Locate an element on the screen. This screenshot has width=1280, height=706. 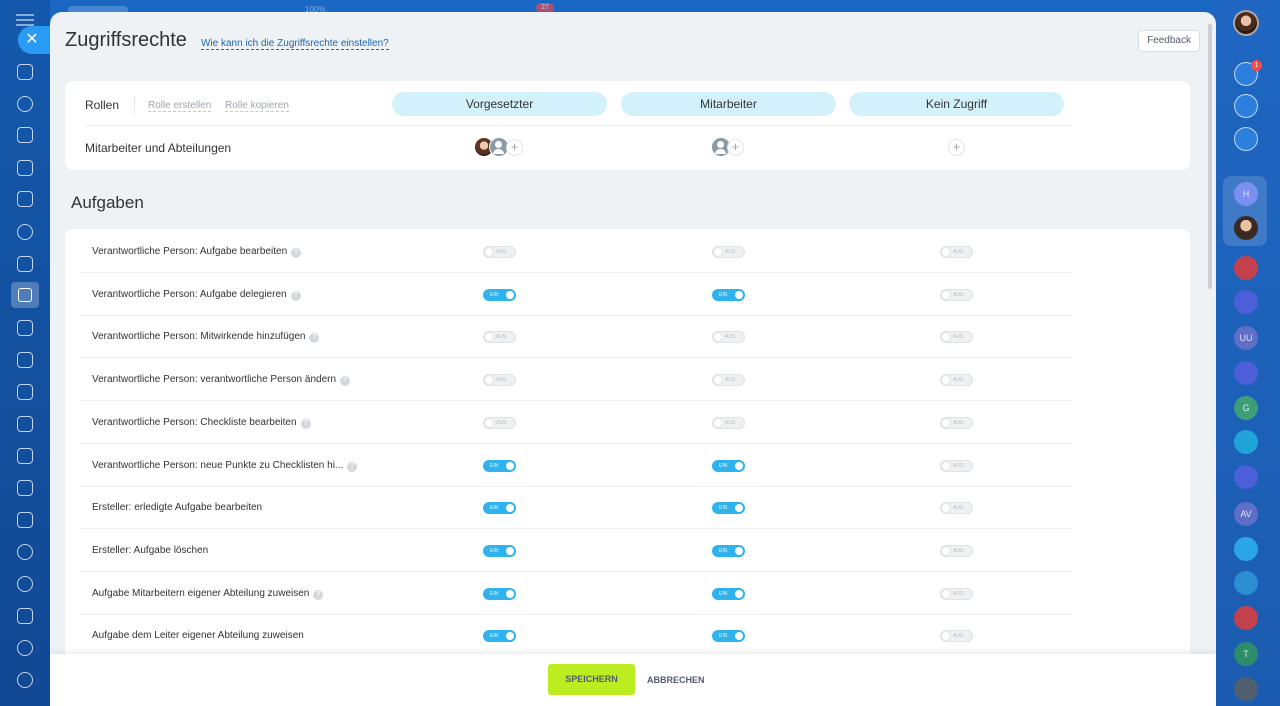
channel-icon is located at coordinates (1246, 302).